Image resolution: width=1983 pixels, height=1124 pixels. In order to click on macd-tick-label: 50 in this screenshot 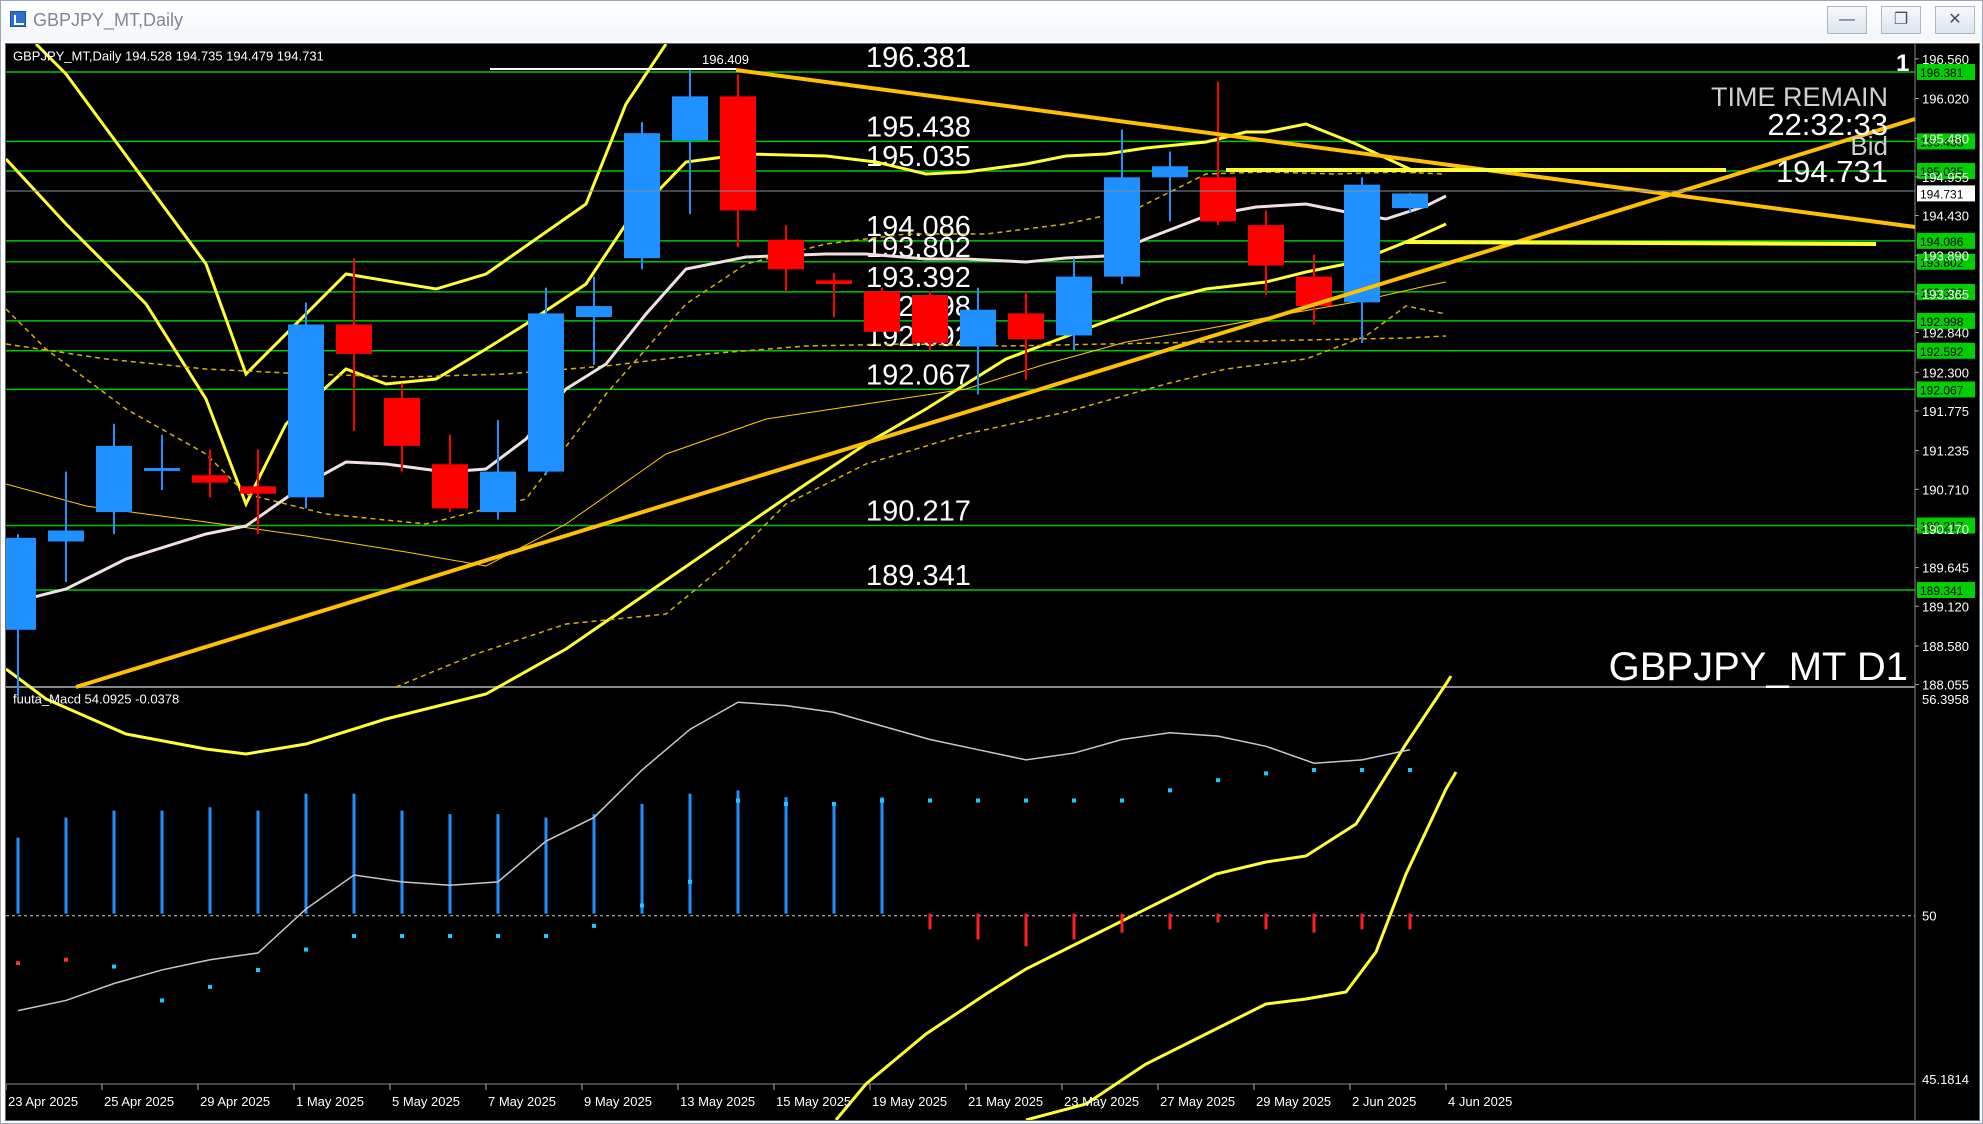, I will do `click(1929, 916)`.